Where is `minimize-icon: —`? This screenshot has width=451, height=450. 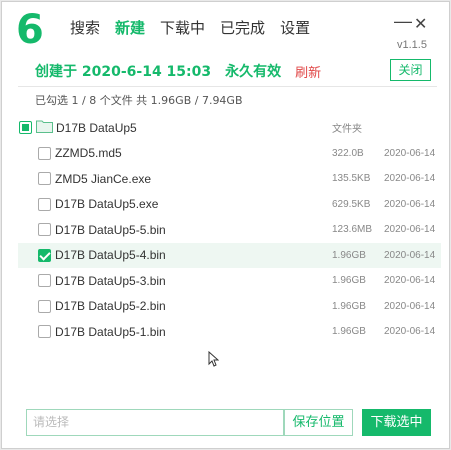
minimize-icon: — is located at coordinates (403, 21).